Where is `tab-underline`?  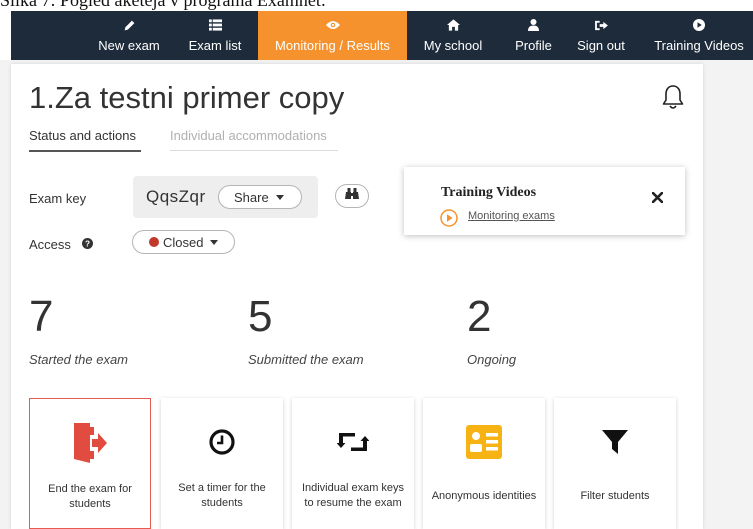 tab-underline is located at coordinates (254, 150).